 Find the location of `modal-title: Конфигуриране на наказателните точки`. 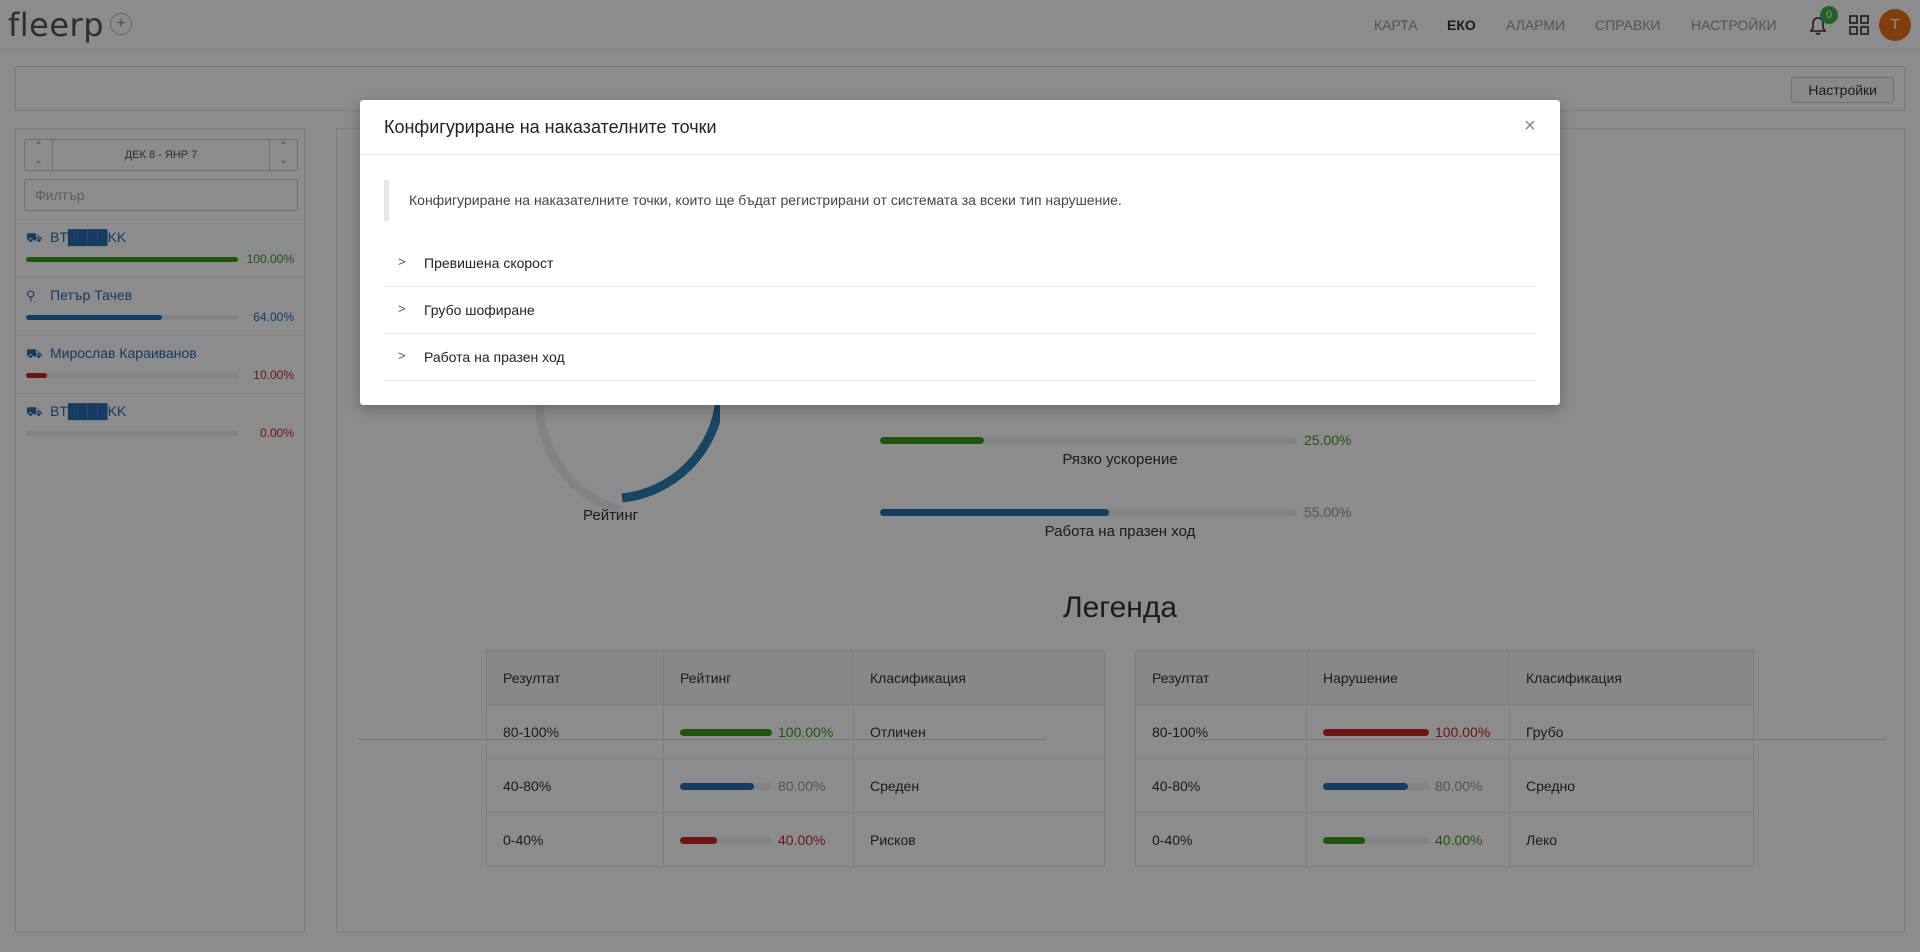

modal-title: Конфигуриране на наказателните точки is located at coordinates (550, 127).